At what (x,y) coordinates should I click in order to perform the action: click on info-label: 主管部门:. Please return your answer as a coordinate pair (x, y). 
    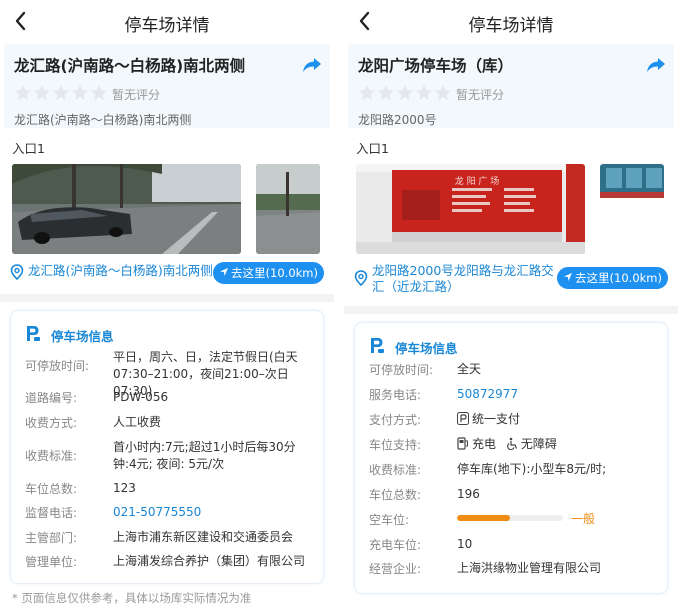
    Looking at the image, I should click on (51, 538).